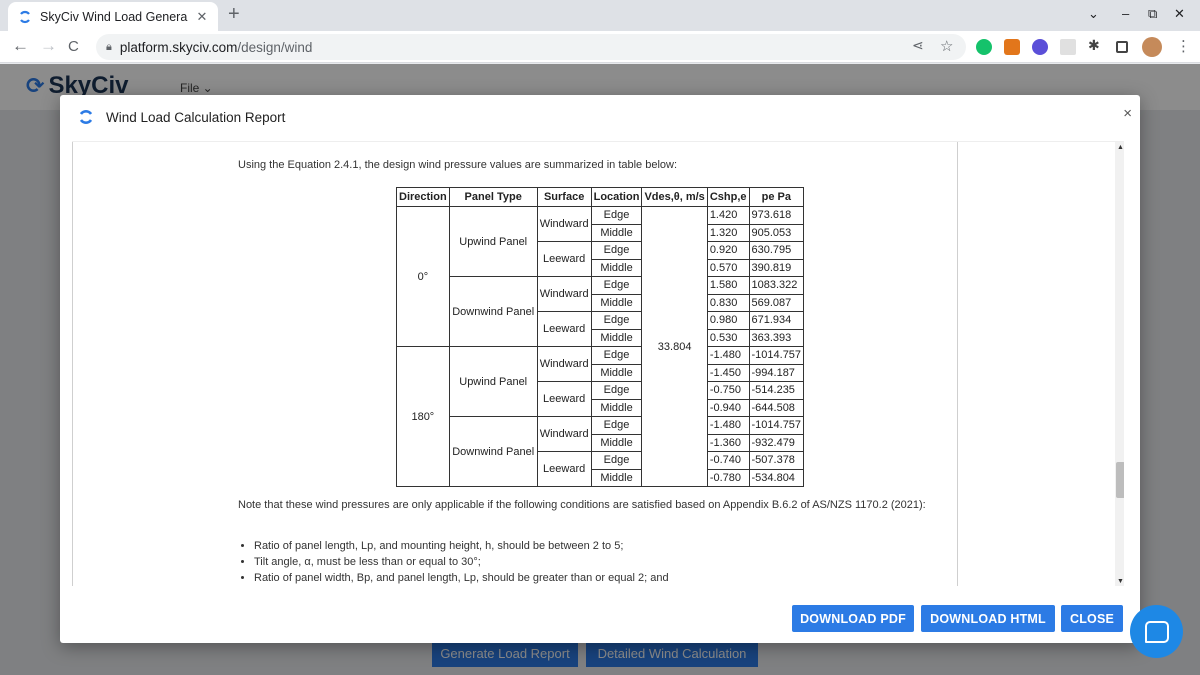 This screenshot has width=1200, height=675. What do you see at coordinates (776, 232) in the screenshot?
I see `pressure-cell: 905.053` at bounding box center [776, 232].